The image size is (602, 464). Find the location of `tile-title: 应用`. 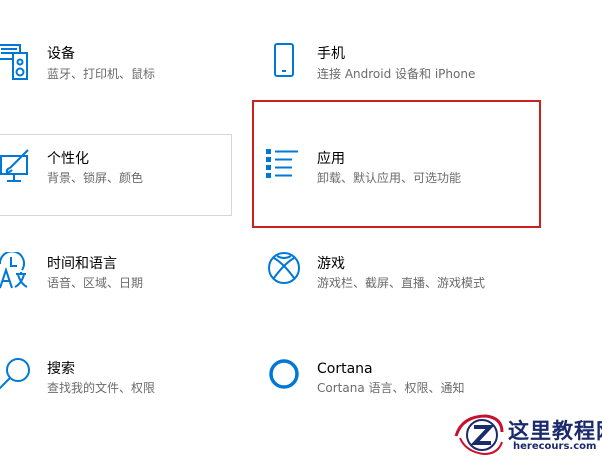

tile-title: 应用 is located at coordinates (331, 159).